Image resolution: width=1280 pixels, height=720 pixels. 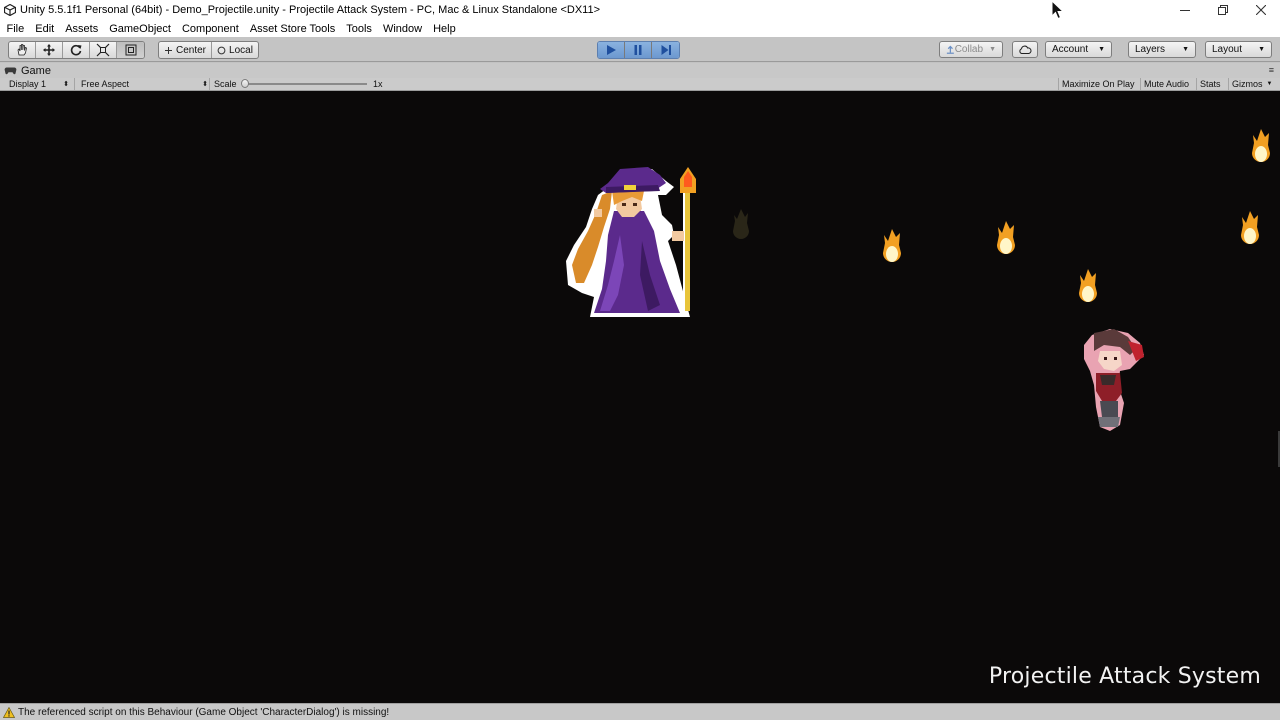 What do you see at coordinates (140, 29) in the screenshot?
I see `menu-gameobject: GameObject` at bounding box center [140, 29].